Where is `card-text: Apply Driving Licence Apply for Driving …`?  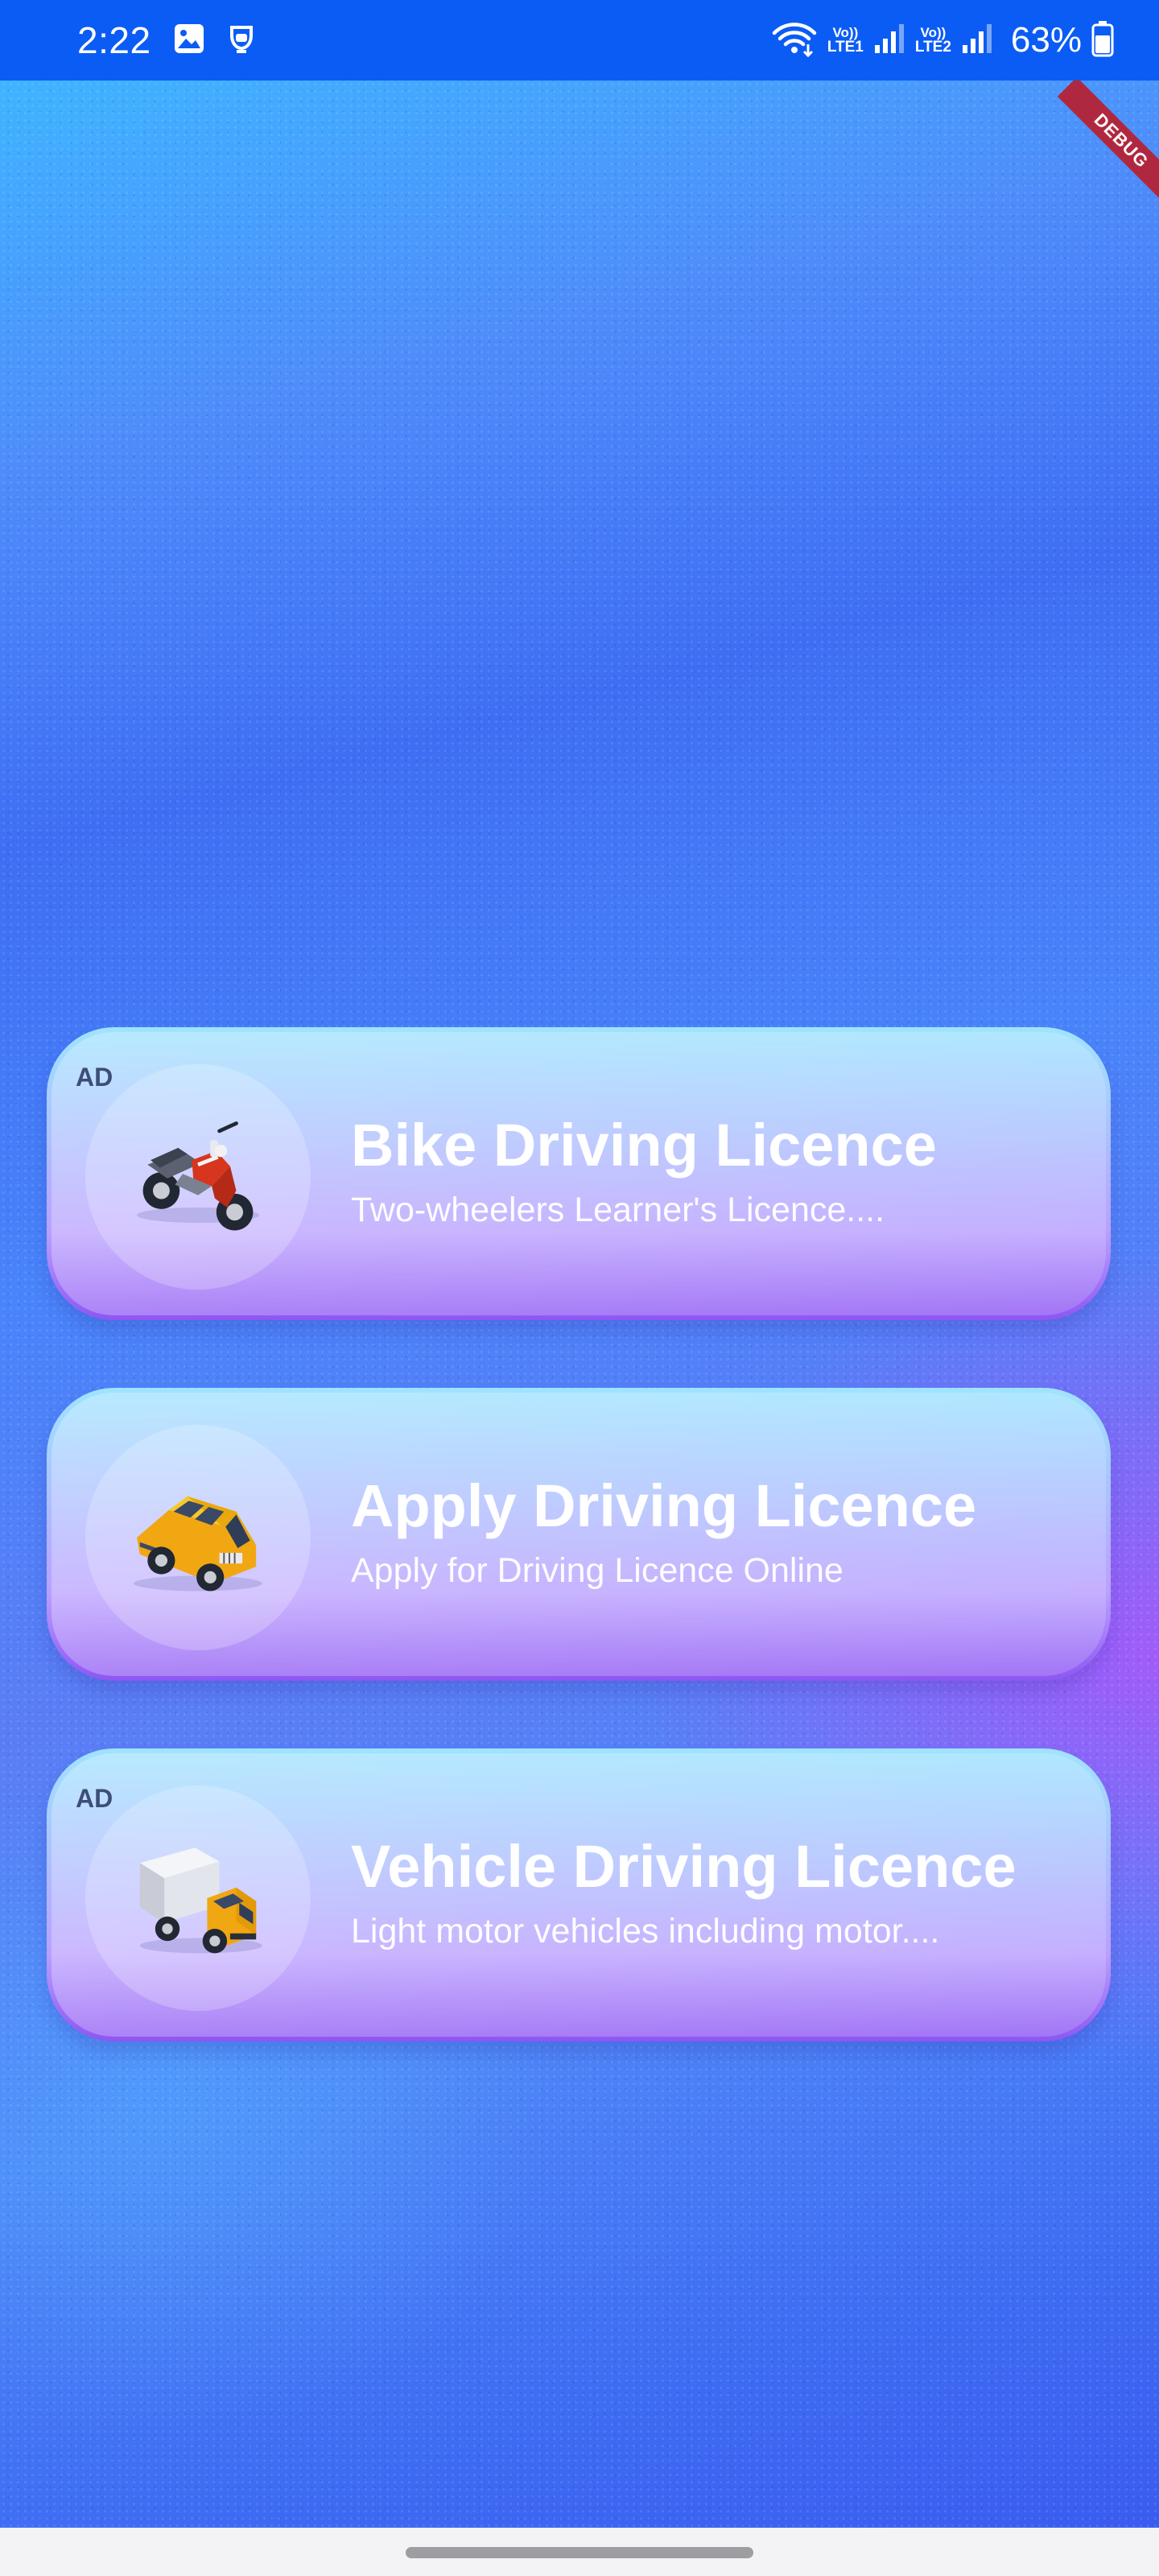
card-text: Apply Driving Licence Apply for Driving … is located at coordinates (663, 1532).